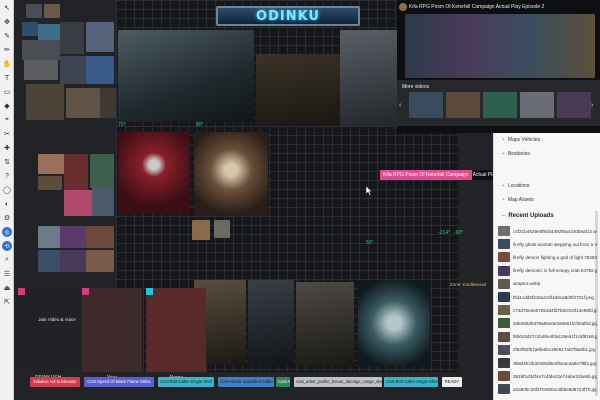  What do you see at coordinates (7, 190) in the screenshot?
I see `tool-icon: ◯` at bounding box center [7, 190].